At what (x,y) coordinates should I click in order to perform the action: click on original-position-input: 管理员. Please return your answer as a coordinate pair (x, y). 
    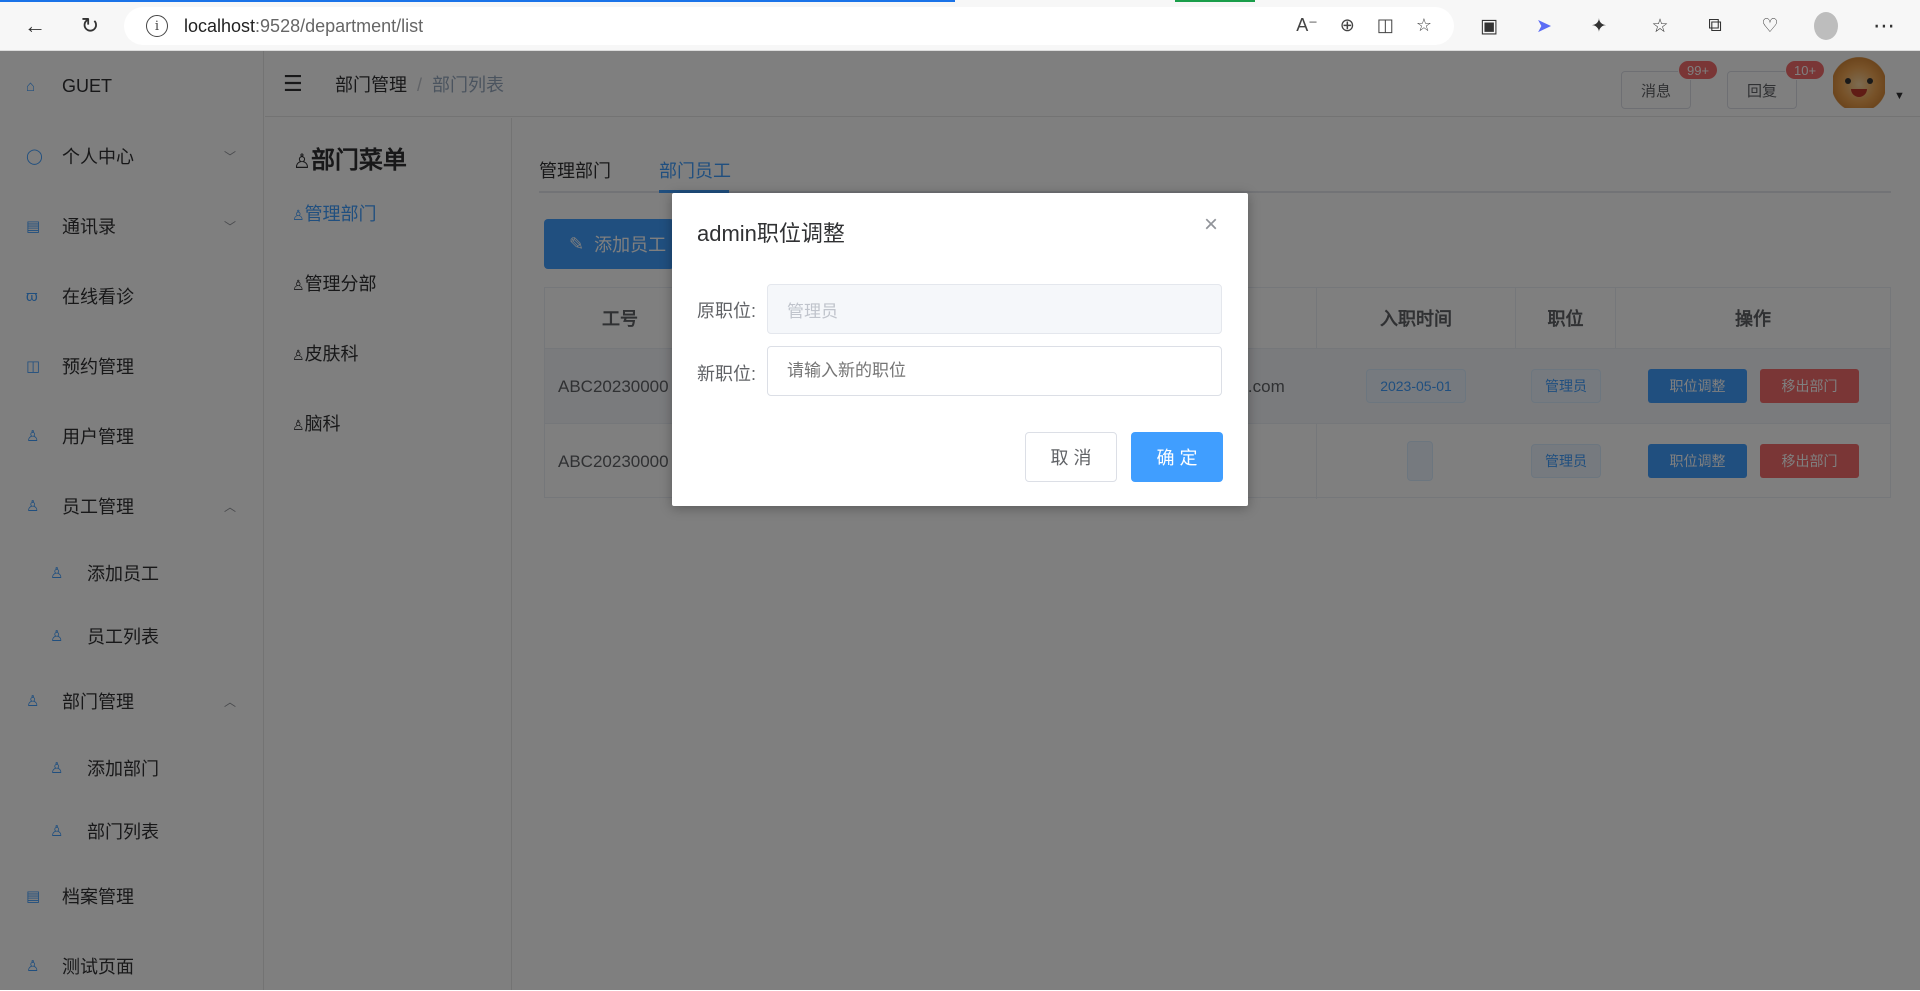
    Looking at the image, I should click on (994, 309).